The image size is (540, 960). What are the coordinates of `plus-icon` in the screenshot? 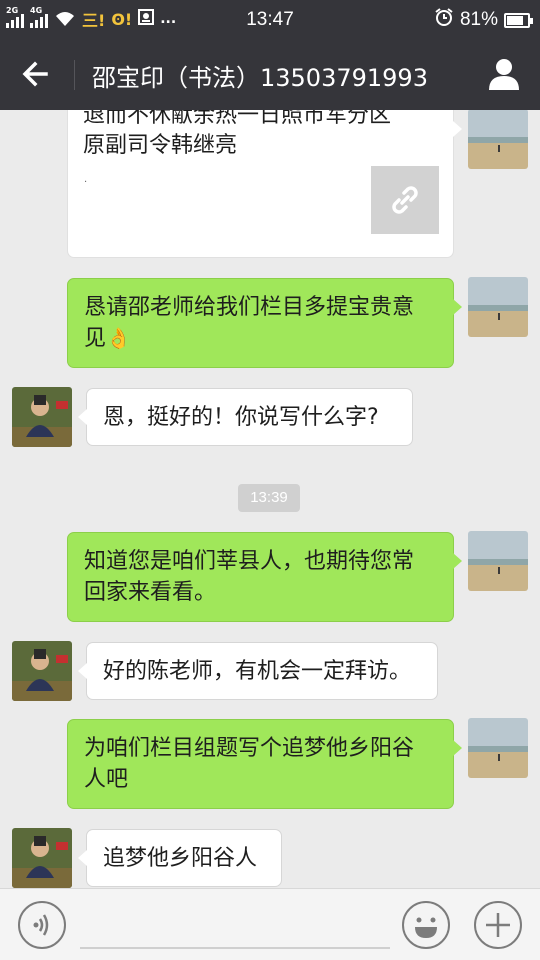 It's located at (498, 925).